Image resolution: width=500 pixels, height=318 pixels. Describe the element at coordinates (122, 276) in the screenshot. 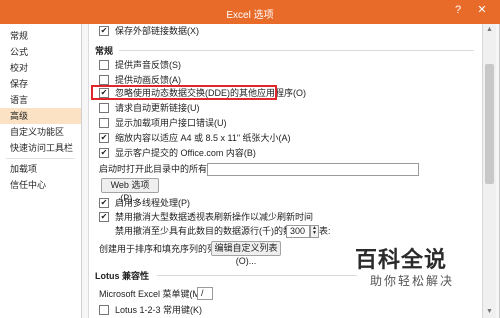

I see `section-title-lotus: Lotus 兼容性` at that location.